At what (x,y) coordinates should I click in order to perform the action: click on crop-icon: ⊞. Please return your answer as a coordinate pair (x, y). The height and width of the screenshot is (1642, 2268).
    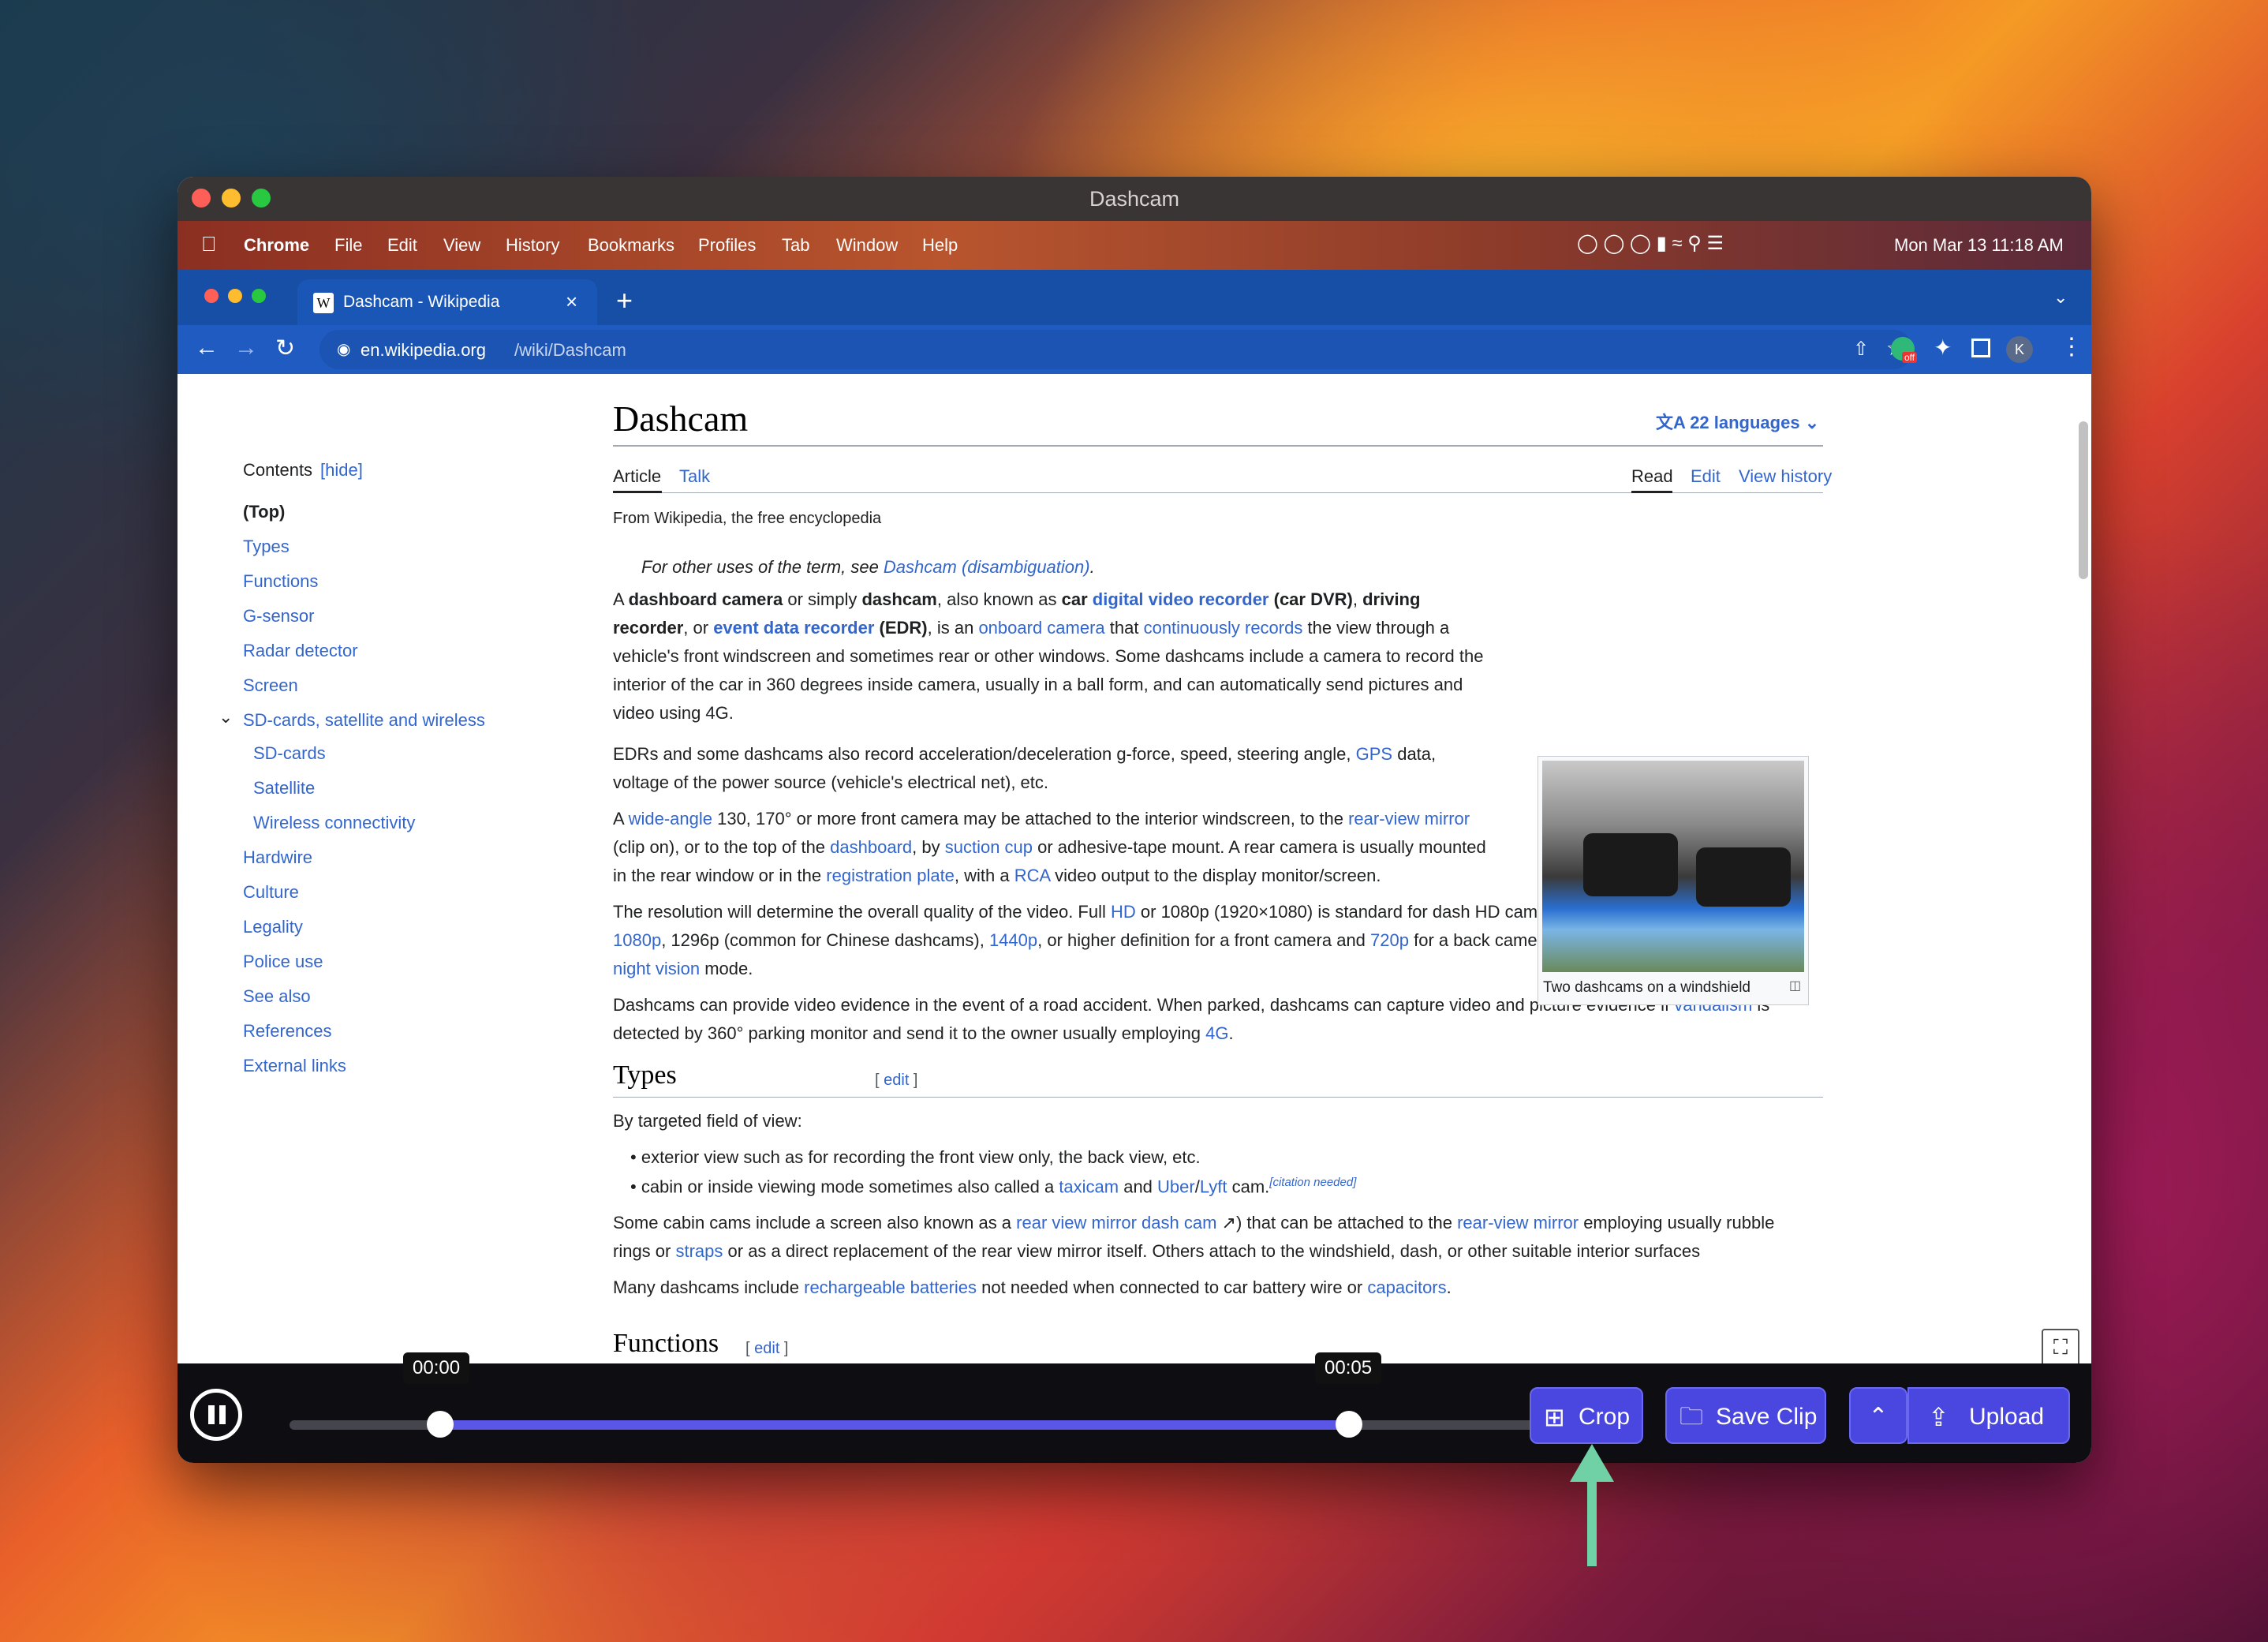
    Looking at the image, I should click on (1554, 1417).